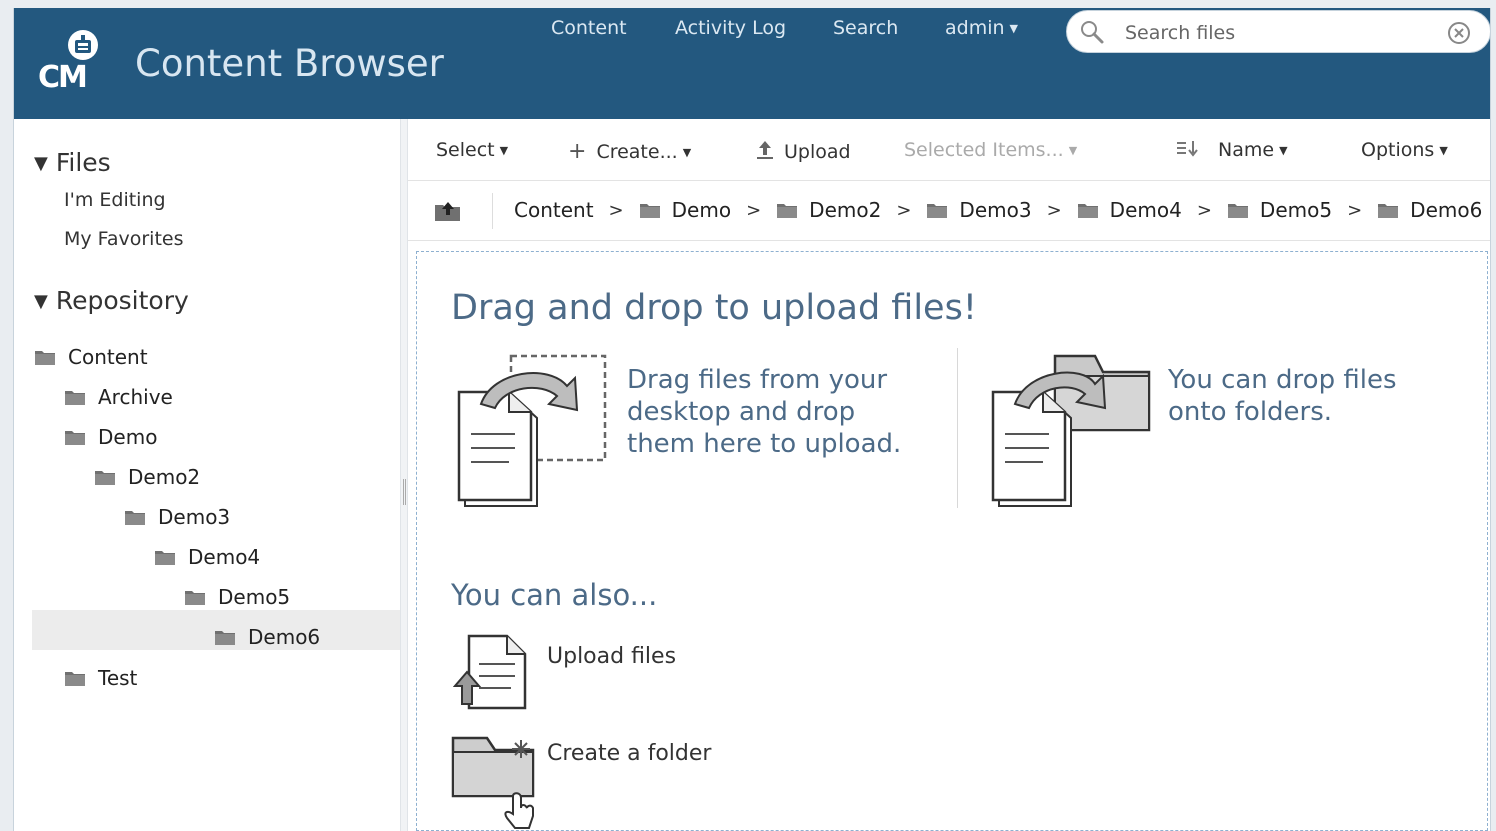 The image size is (1496, 831). I want to click on selected-items-menu: Selected Items... ▼, so click(990, 150).